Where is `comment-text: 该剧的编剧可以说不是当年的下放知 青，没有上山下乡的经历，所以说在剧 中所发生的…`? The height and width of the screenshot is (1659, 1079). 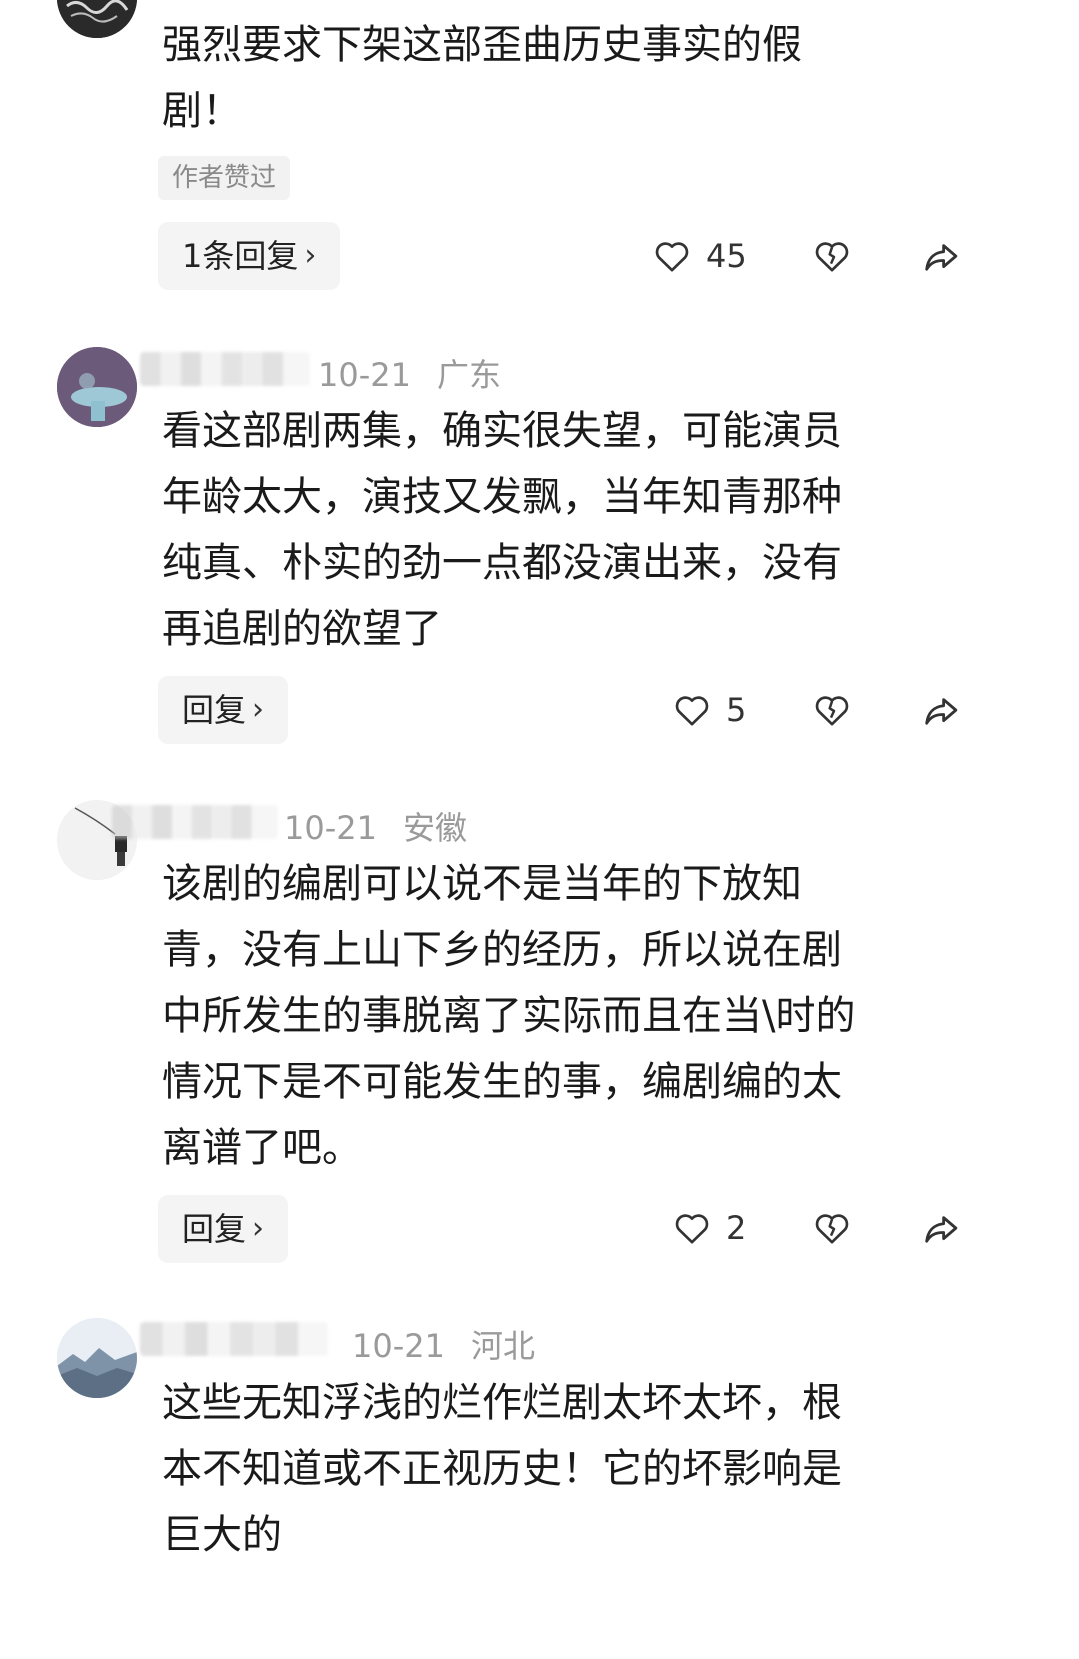 comment-text: 该剧的编剧可以说不是当年的下放知 青，没有上山下乡的经历，所以说在剧 中所发生的… is located at coordinates (509, 1016).